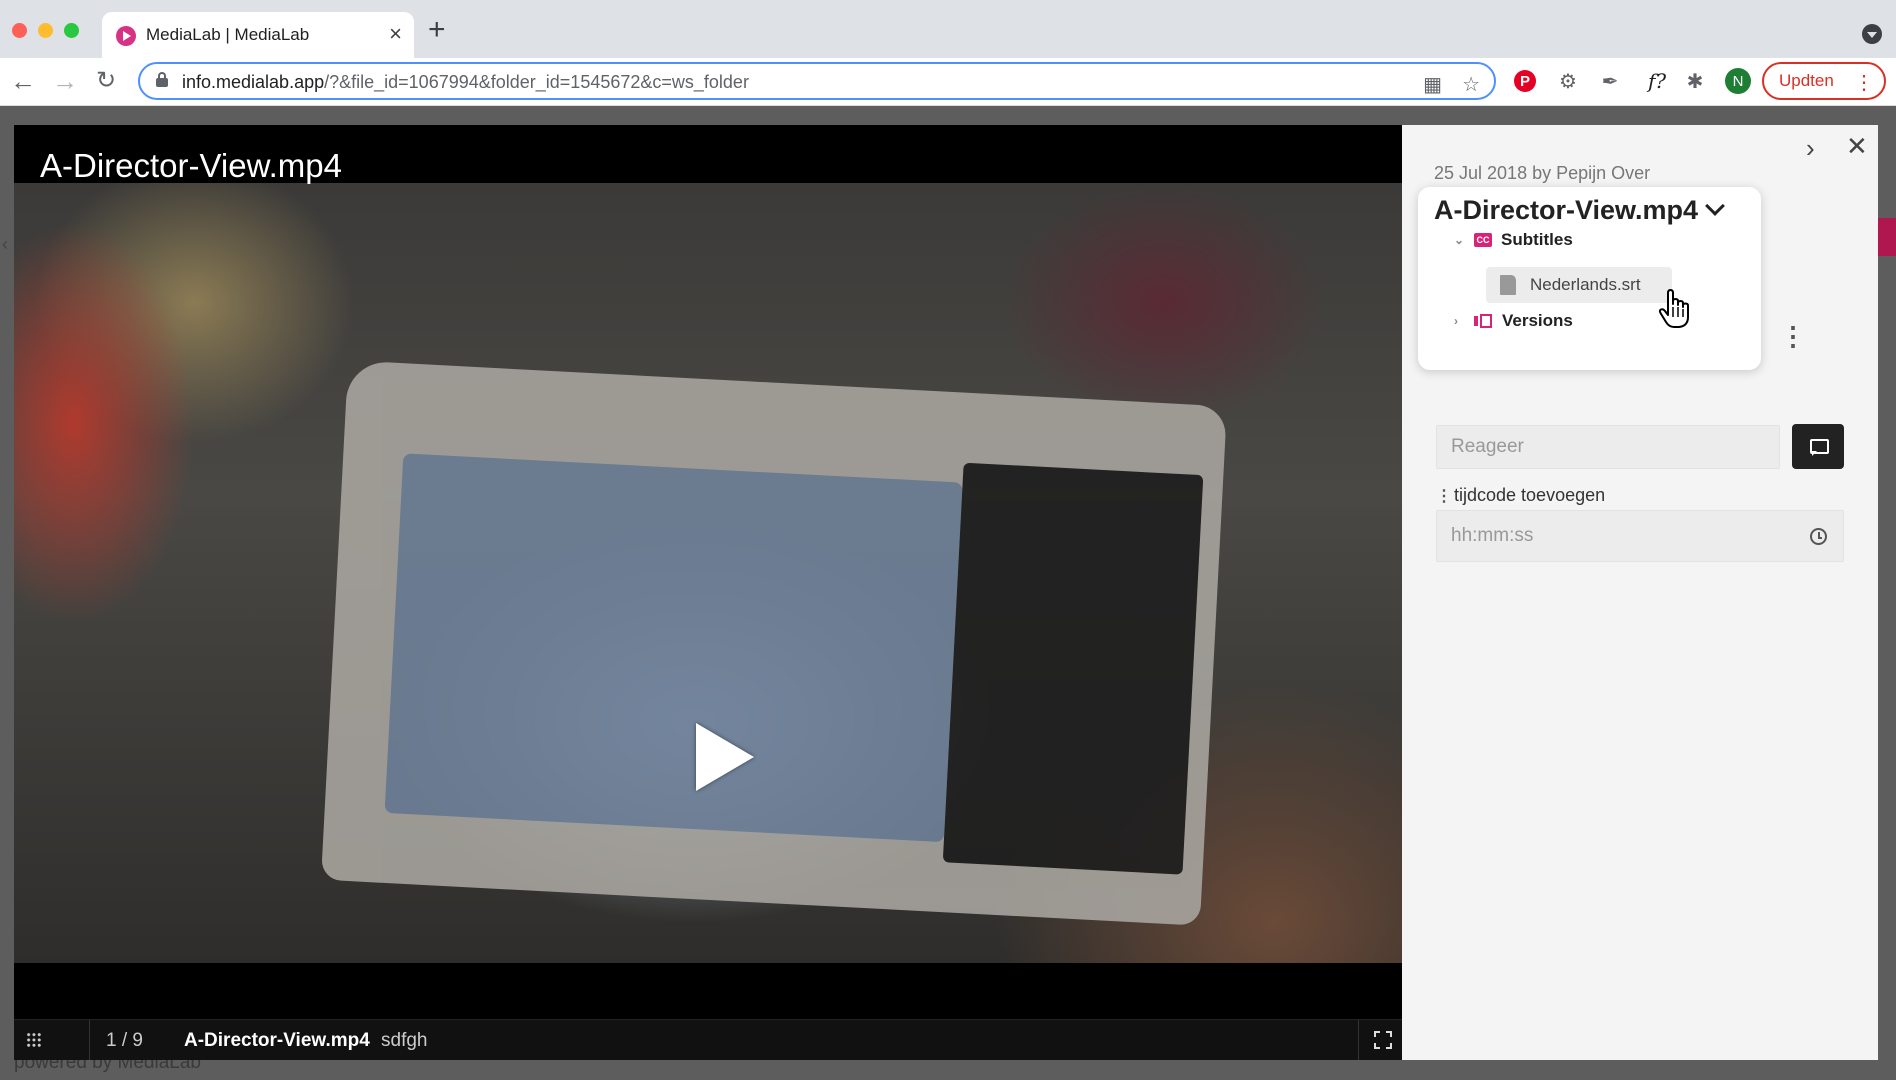 The image size is (1896, 1080). I want to click on file-title-dropdown: A-Director-View.mp4, so click(1566, 210).